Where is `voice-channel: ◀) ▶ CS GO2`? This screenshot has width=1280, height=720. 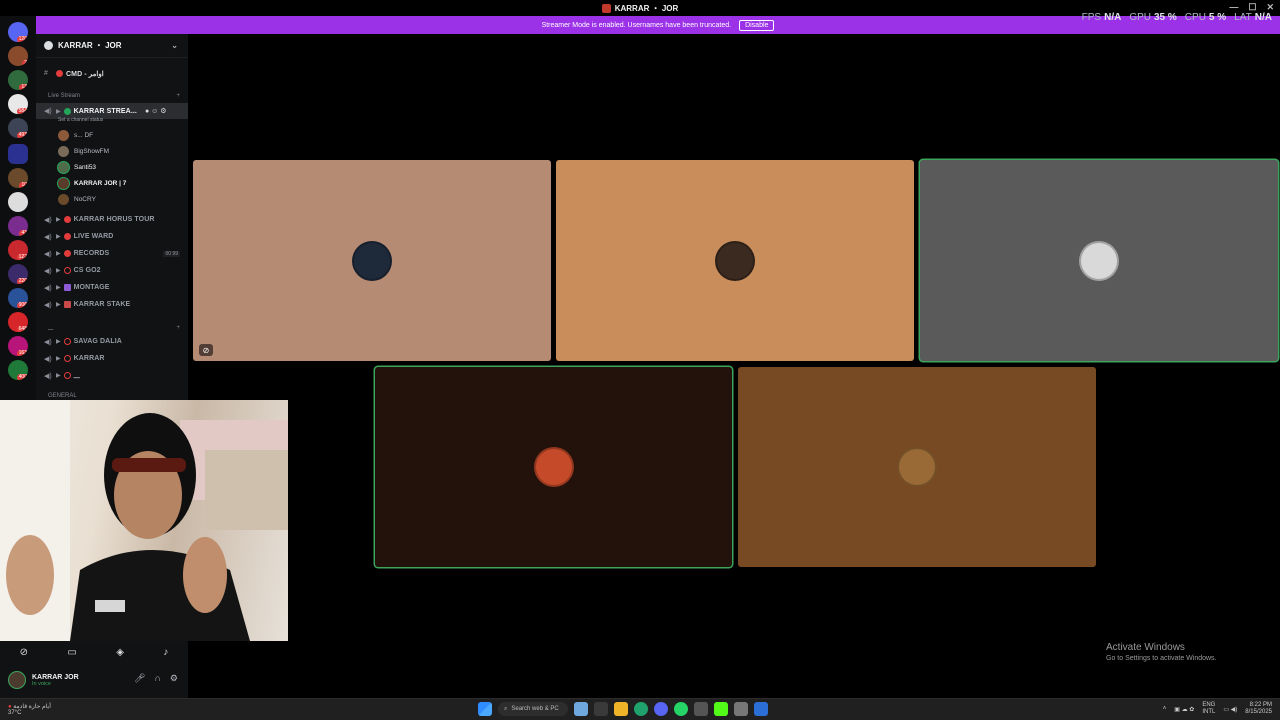
voice-channel: ◀) ▶ CS GO2 is located at coordinates (112, 270).